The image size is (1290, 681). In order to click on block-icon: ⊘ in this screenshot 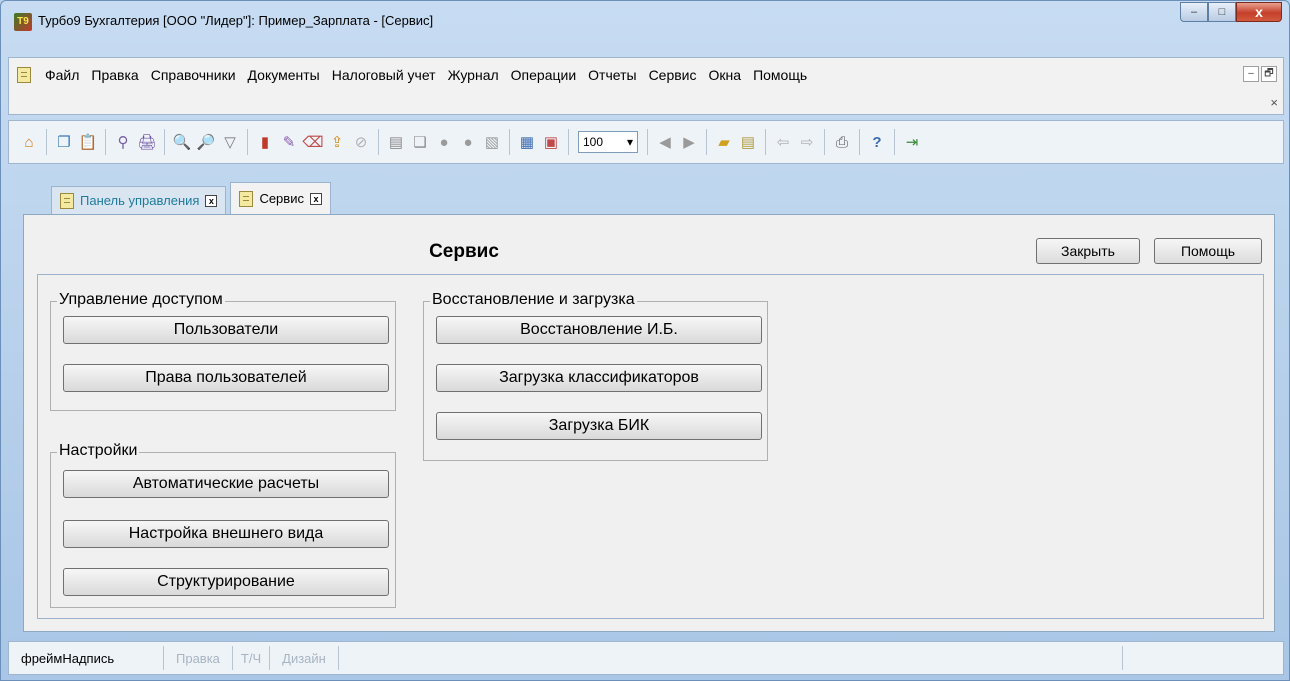, I will do `click(361, 142)`.